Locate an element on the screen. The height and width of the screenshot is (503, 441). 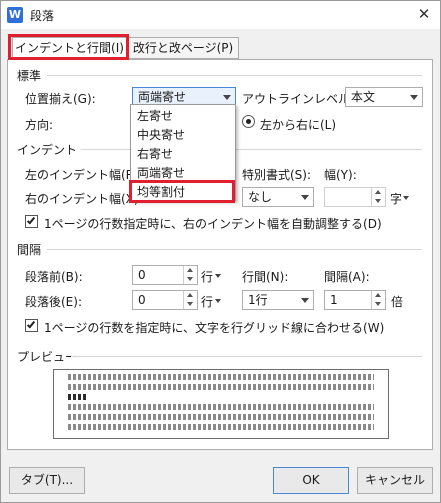
section-spacing-divider is located at coordinates (234, 249).